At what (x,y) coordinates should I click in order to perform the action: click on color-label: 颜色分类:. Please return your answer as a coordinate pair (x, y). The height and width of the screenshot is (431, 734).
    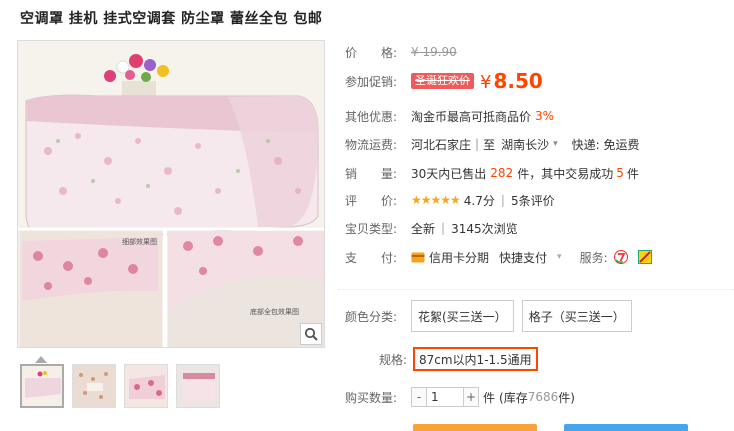
    Looking at the image, I should click on (371, 316).